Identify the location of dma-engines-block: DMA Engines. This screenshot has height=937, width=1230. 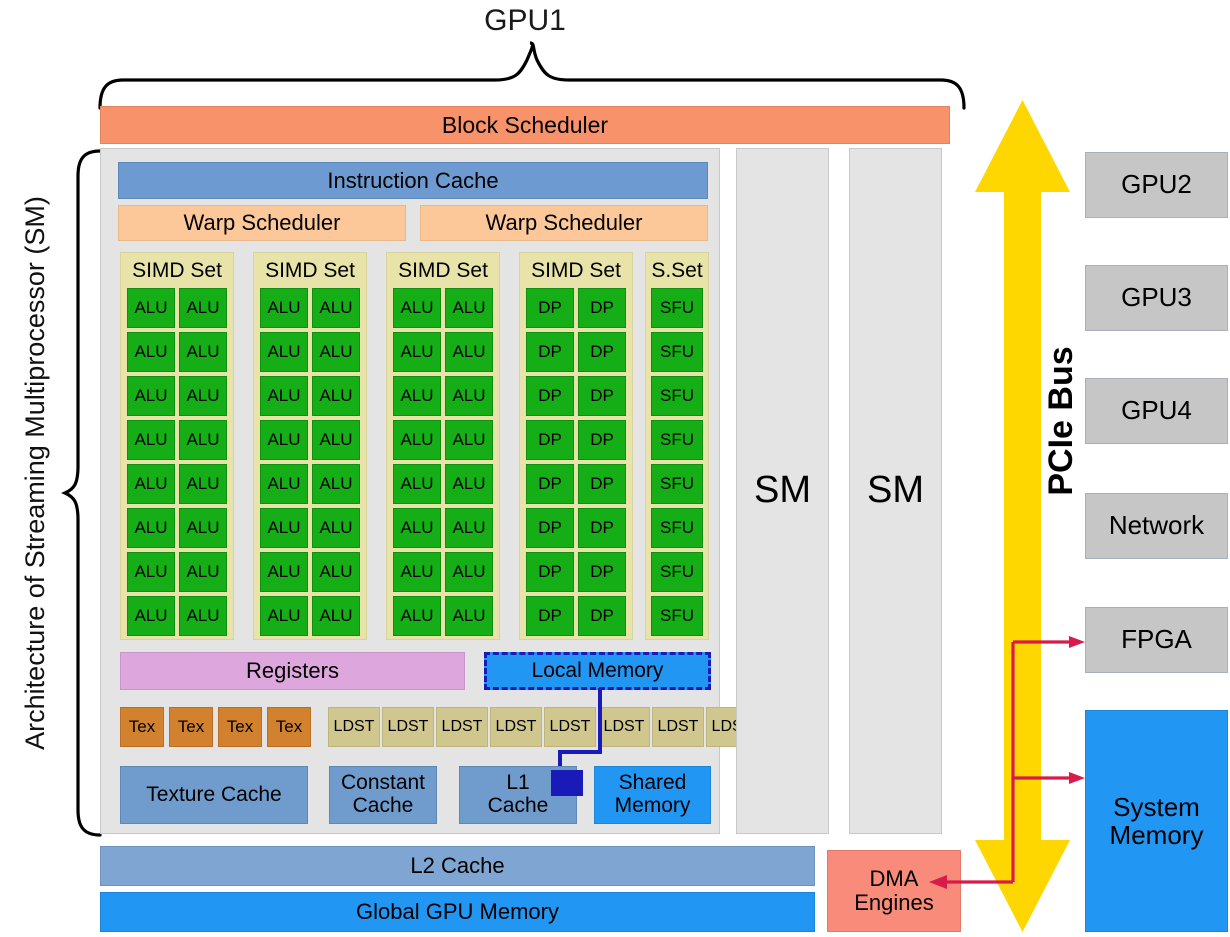
(894, 891).